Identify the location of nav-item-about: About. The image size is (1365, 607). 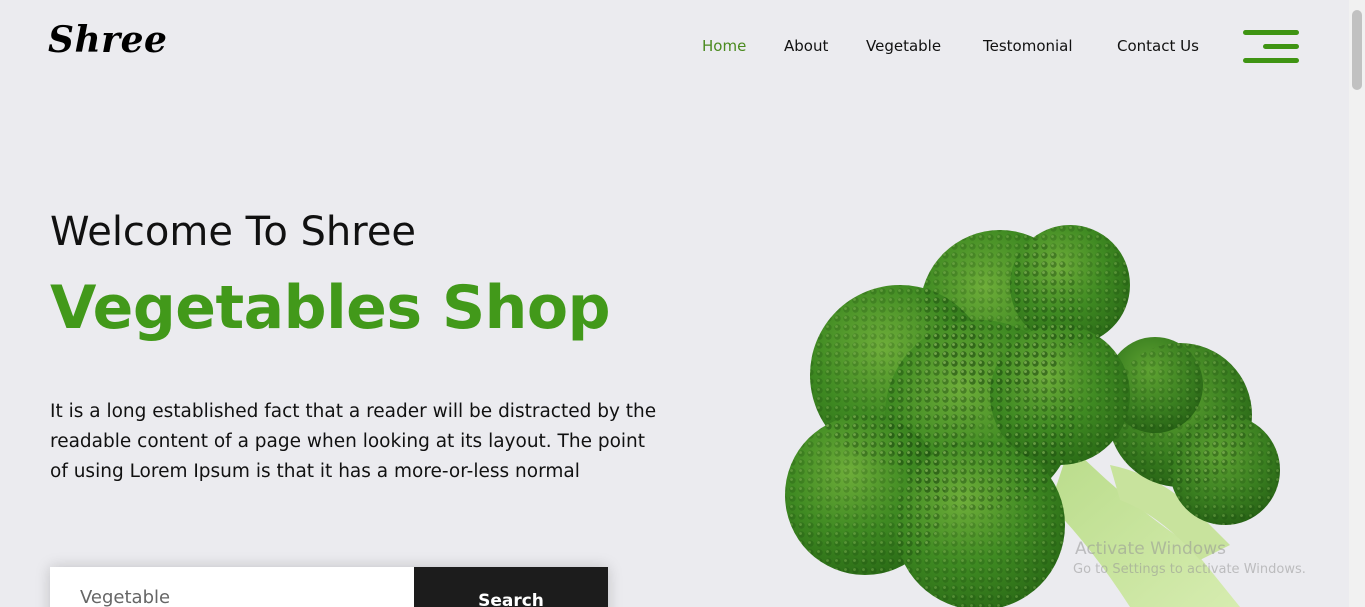
(806, 46).